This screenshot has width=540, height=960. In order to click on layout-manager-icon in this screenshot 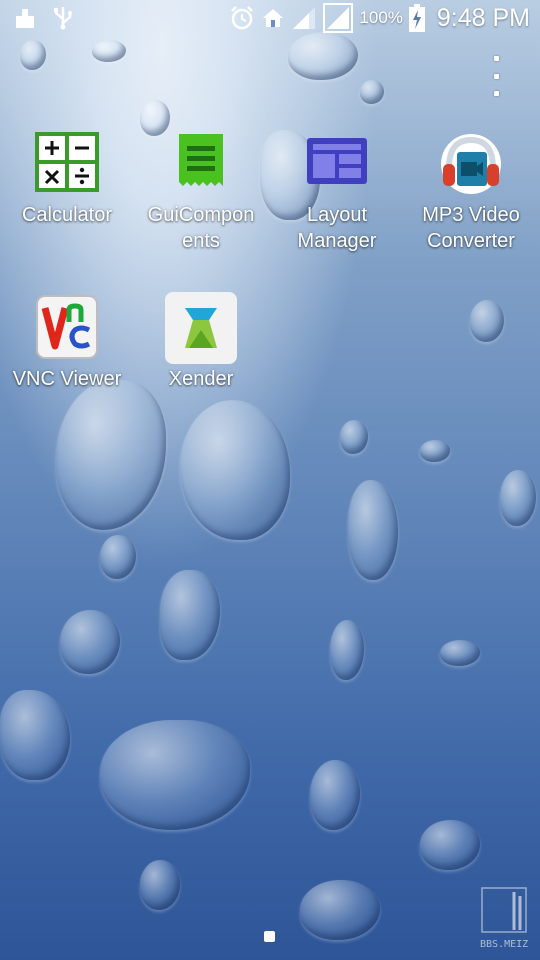, I will do `click(337, 164)`.